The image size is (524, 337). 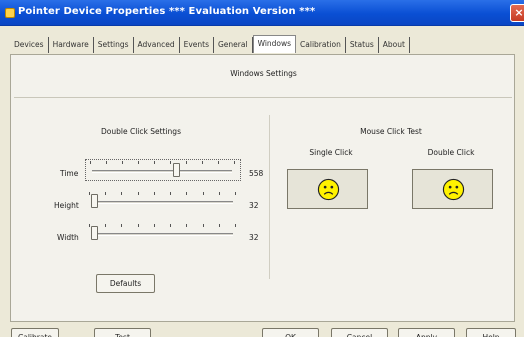 I want to click on tab-general: General, so click(x=233, y=45).